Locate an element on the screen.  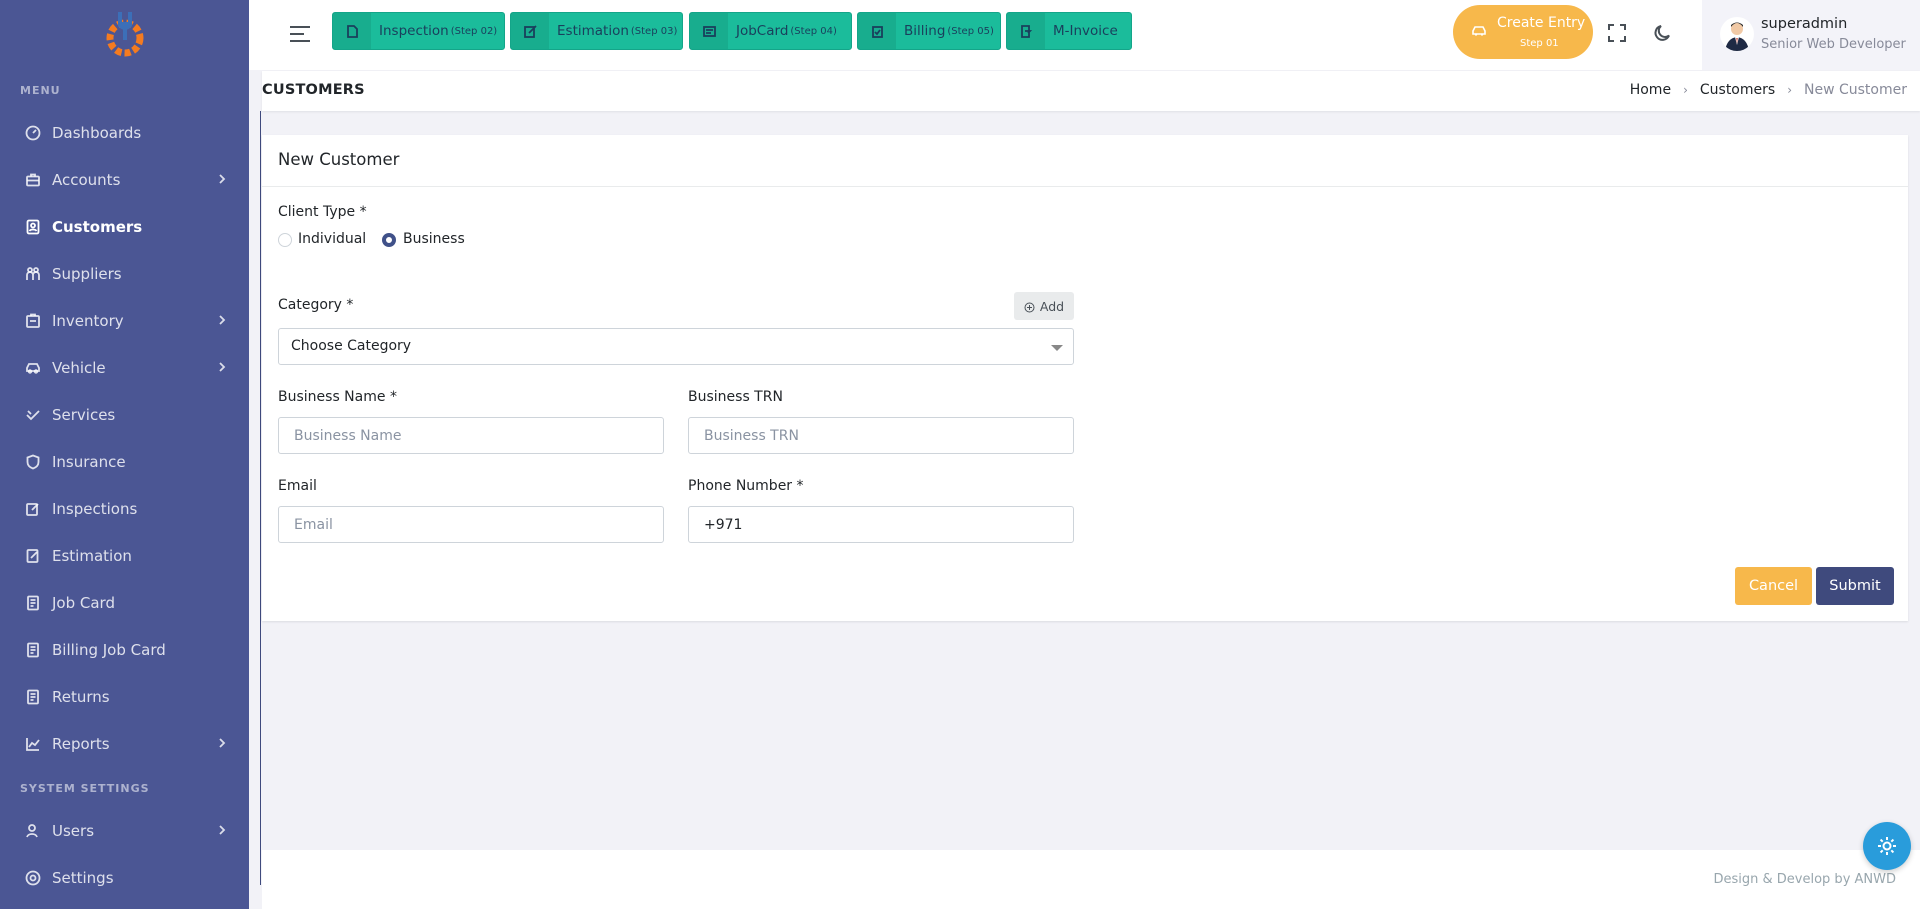
step-sub-label: (Step 03) is located at coordinates (654, 31).